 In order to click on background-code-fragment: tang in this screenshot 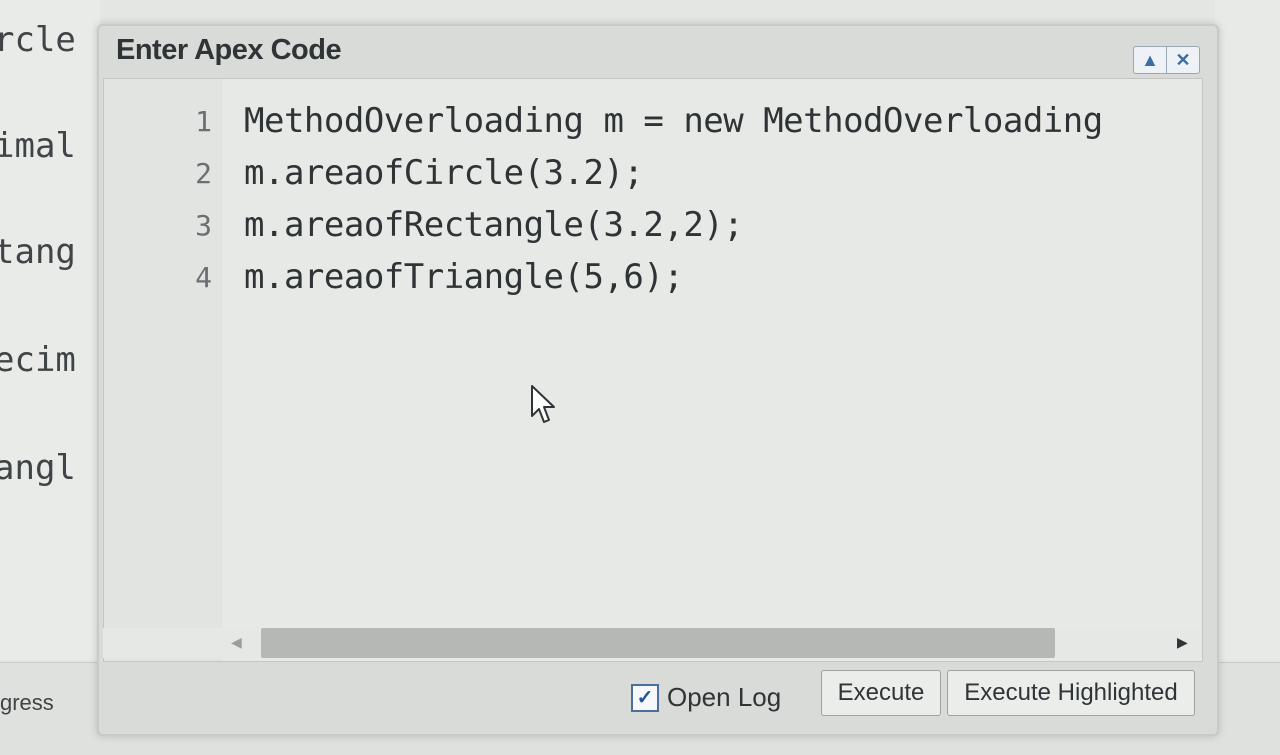, I will do `click(38, 252)`.